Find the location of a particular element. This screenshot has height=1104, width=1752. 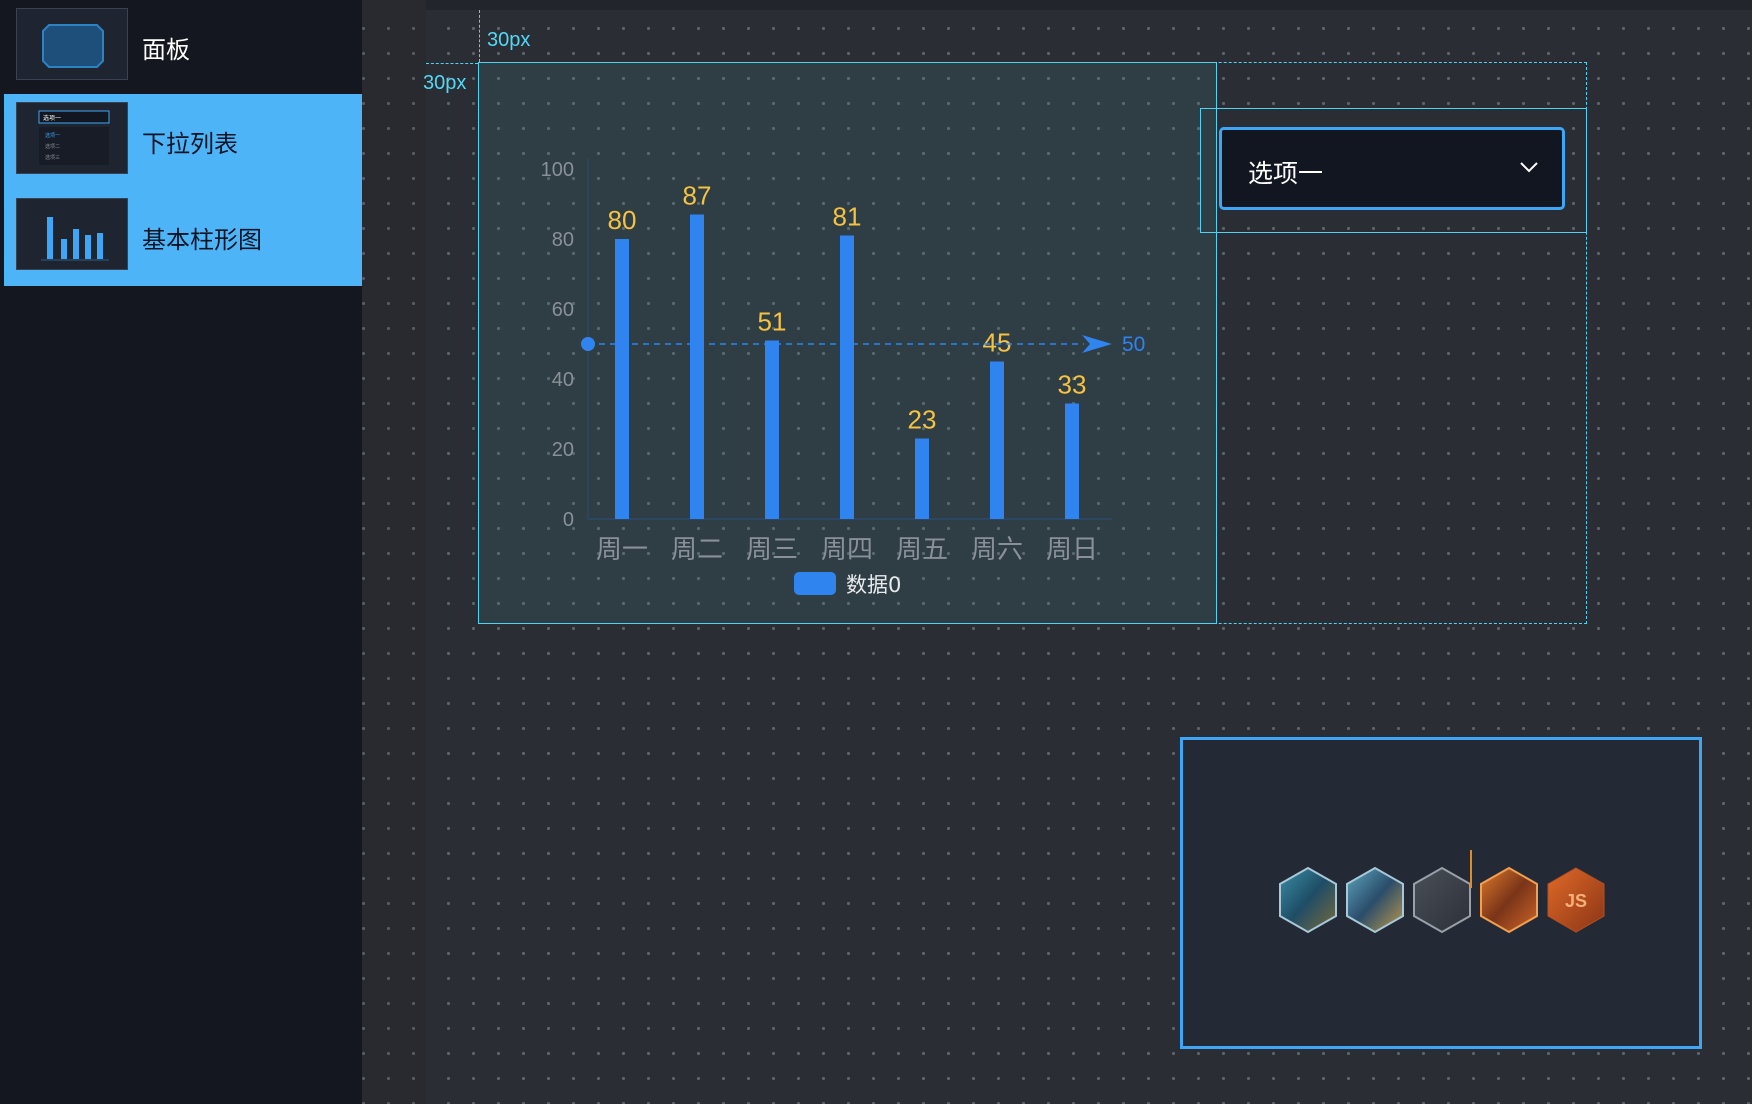

x-tick-label: 周三 is located at coordinates (772, 550).